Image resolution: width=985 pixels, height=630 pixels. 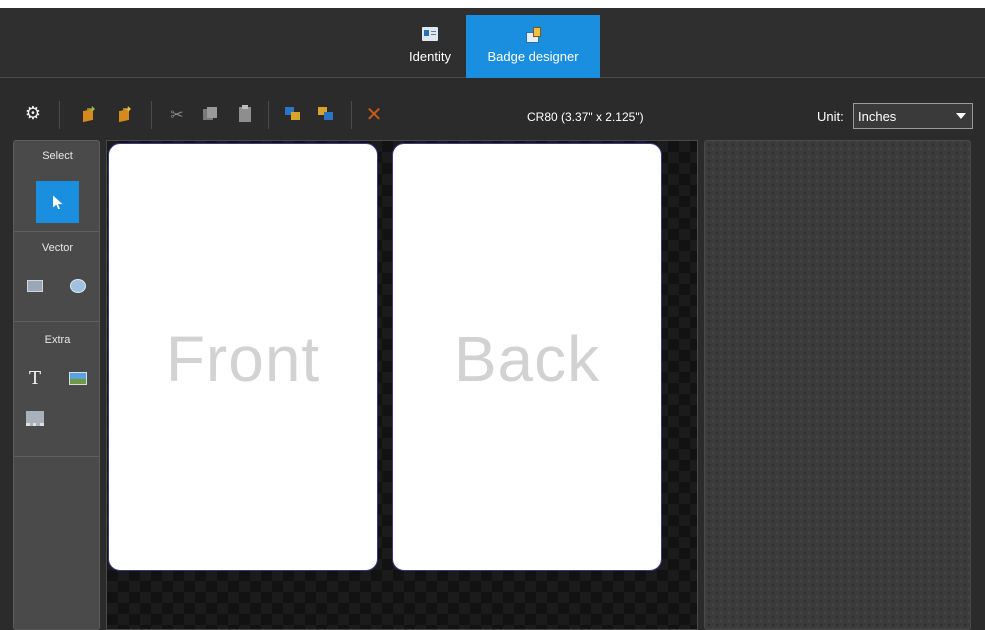 What do you see at coordinates (57, 156) in the screenshot?
I see `palette-section-select: Select` at bounding box center [57, 156].